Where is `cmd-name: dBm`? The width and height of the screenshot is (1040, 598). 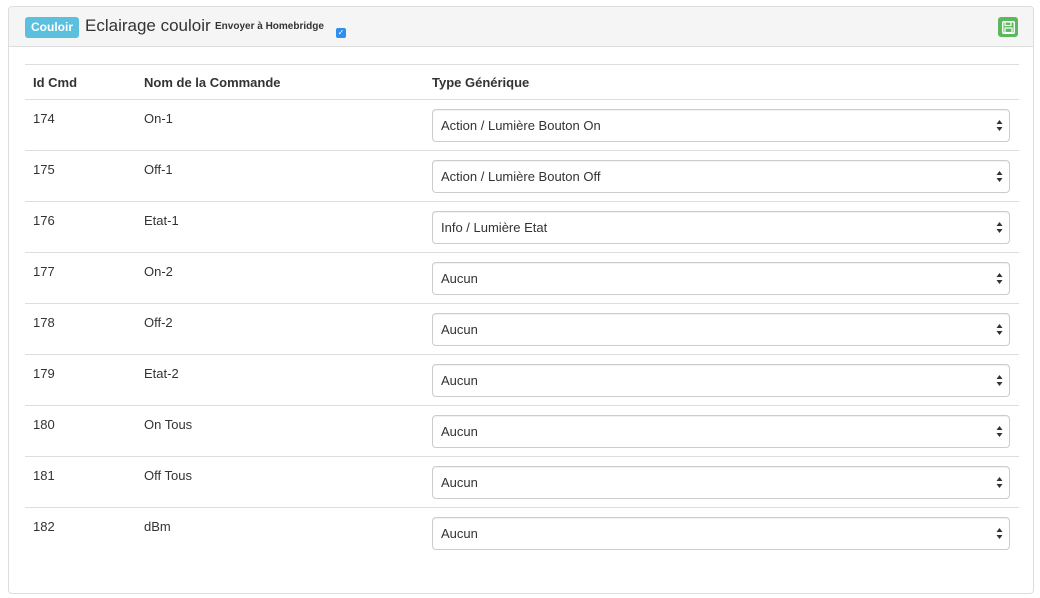
cmd-name: dBm is located at coordinates (157, 526).